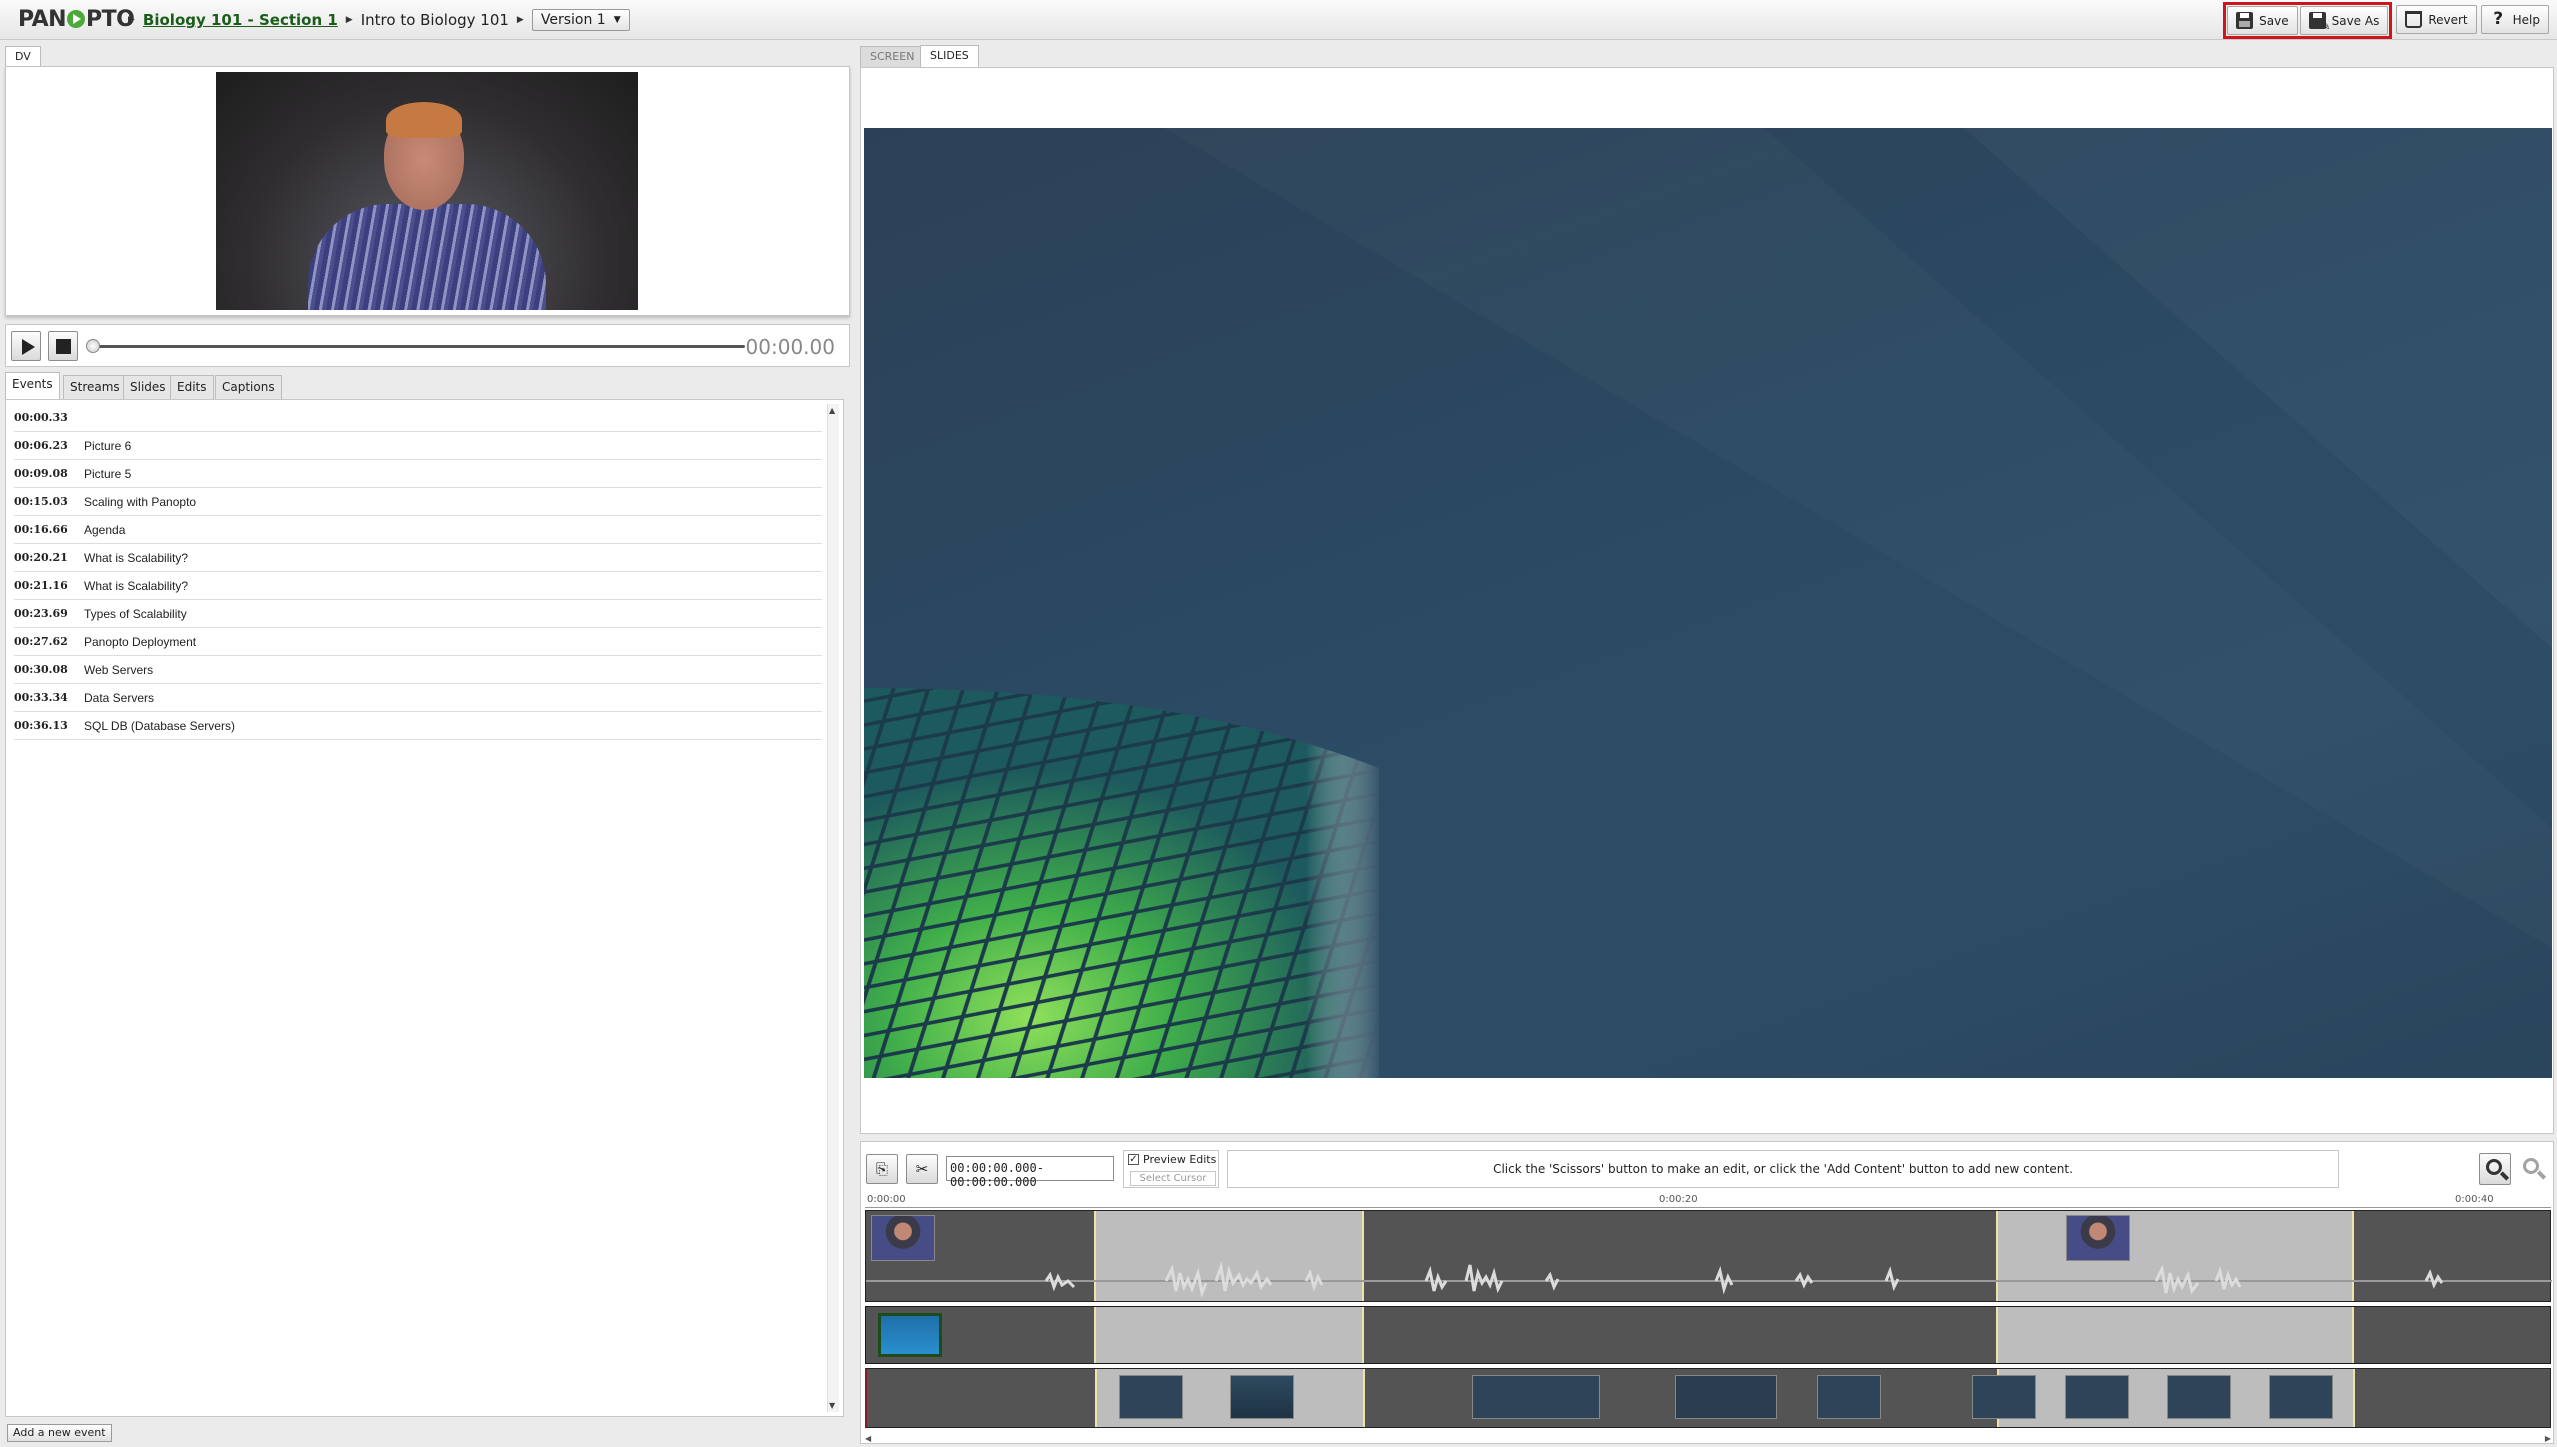  What do you see at coordinates (1708, 1201) in the screenshot?
I see `timeline-ruler: 0:00:00 0:00:20 0:00:40` at bounding box center [1708, 1201].